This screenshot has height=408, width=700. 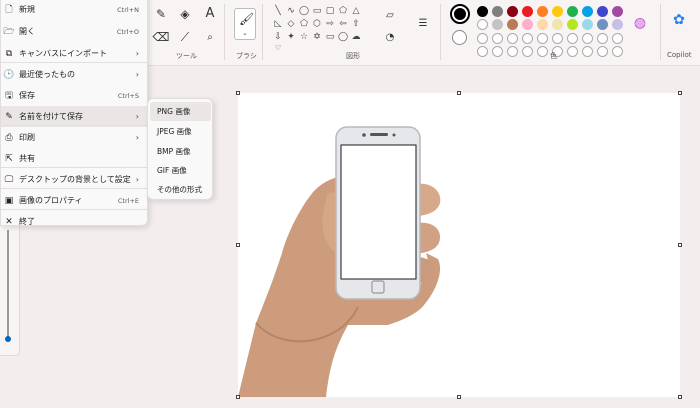 What do you see at coordinates (74, 53) in the screenshot?
I see `file-menu-item: ⧉ キャンバスにインポート ›` at bounding box center [74, 53].